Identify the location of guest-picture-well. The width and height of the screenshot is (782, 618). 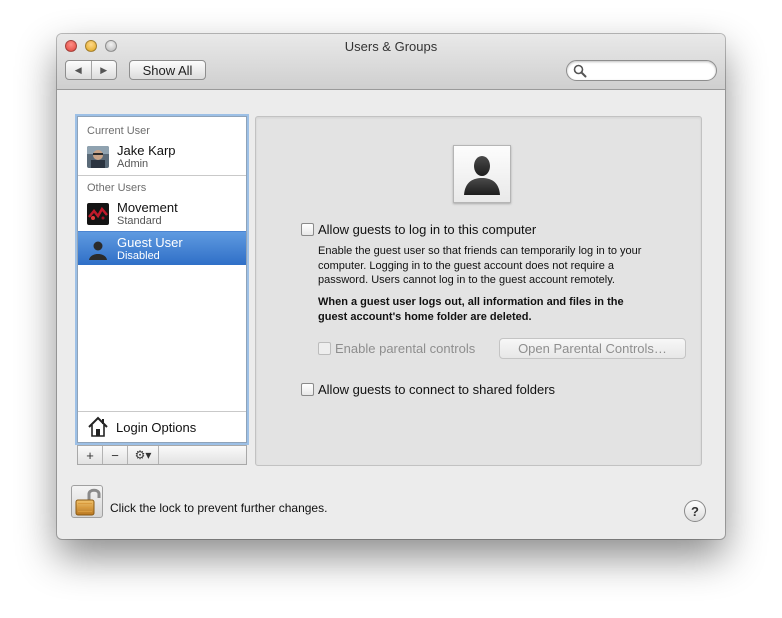
(482, 174).